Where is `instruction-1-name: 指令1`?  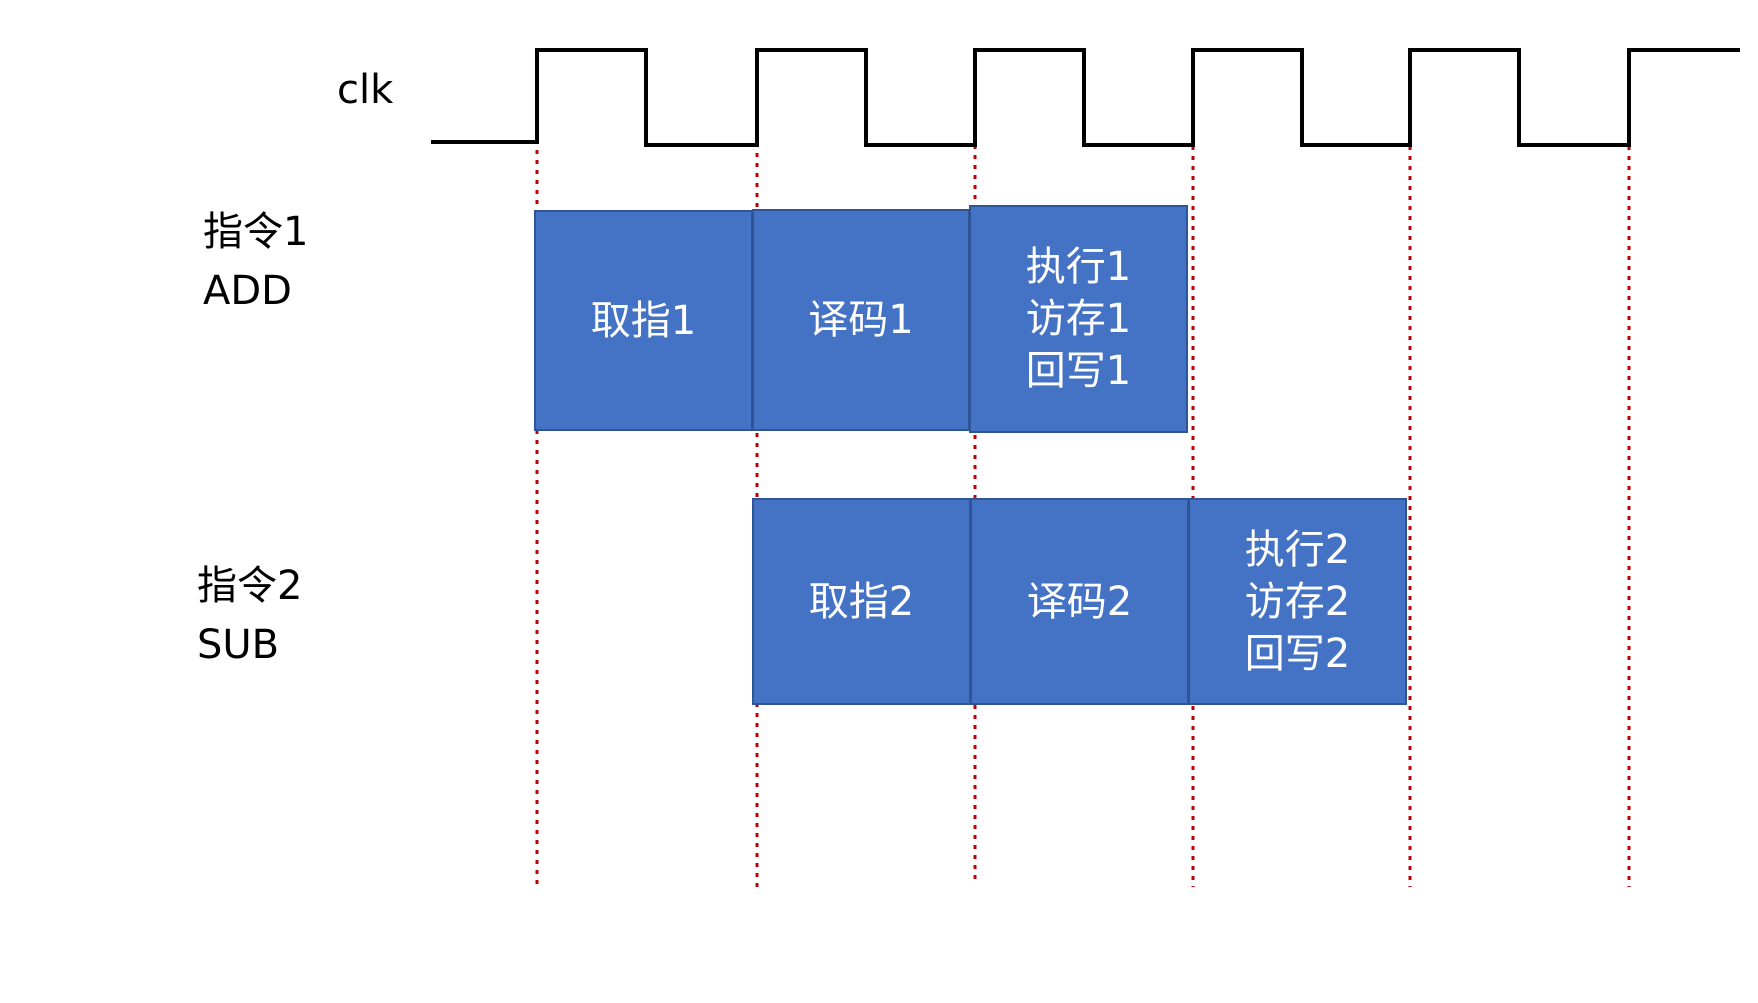
instruction-1-name: 指令1 is located at coordinates (256, 232).